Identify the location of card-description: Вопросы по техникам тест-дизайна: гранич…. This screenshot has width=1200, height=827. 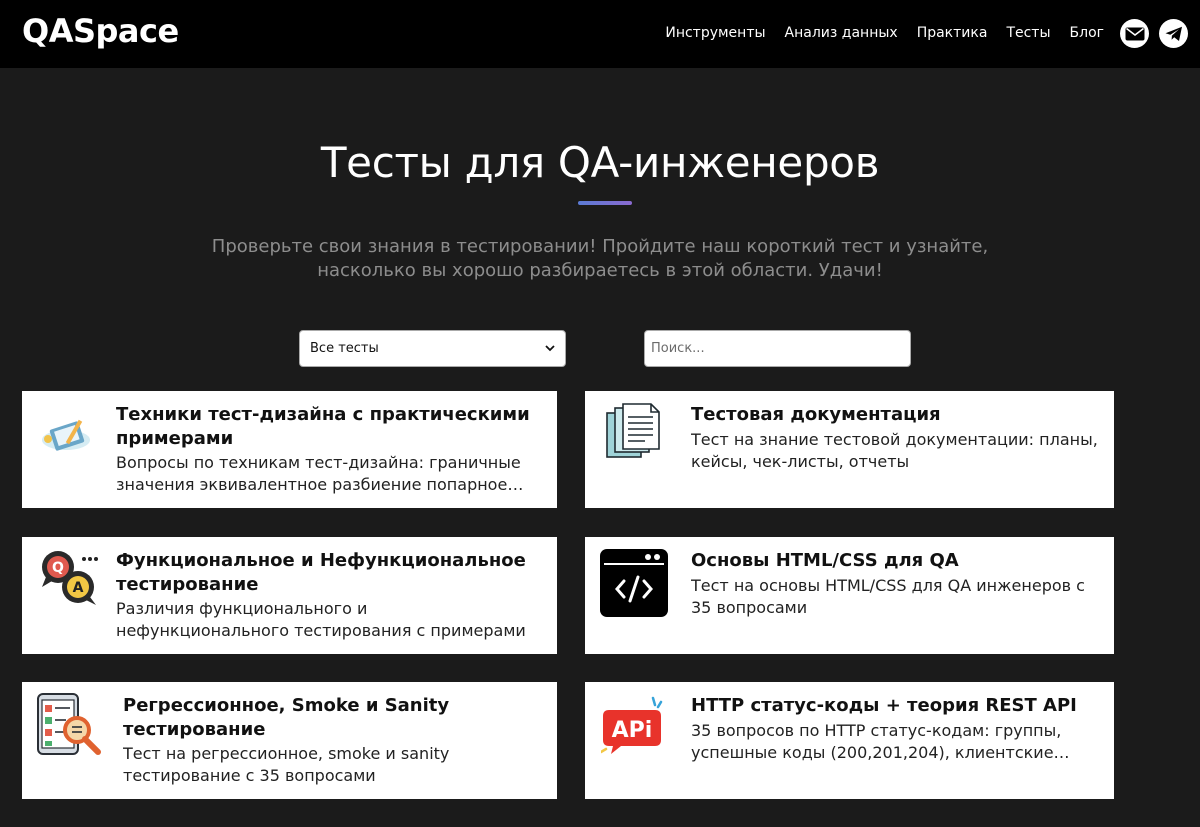
(318, 473).